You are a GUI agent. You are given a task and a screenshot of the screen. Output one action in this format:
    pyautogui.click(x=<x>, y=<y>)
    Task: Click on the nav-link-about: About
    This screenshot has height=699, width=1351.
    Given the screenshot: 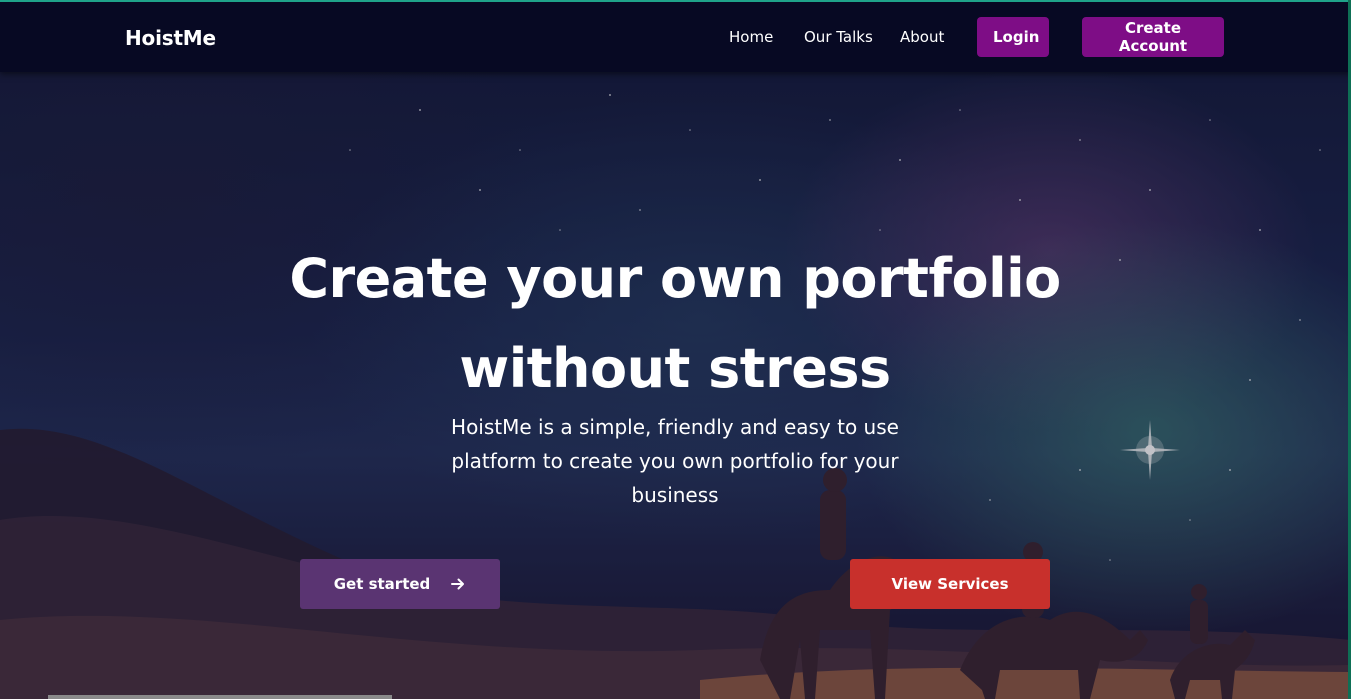 What is the action you would take?
    pyautogui.click(x=922, y=37)
    